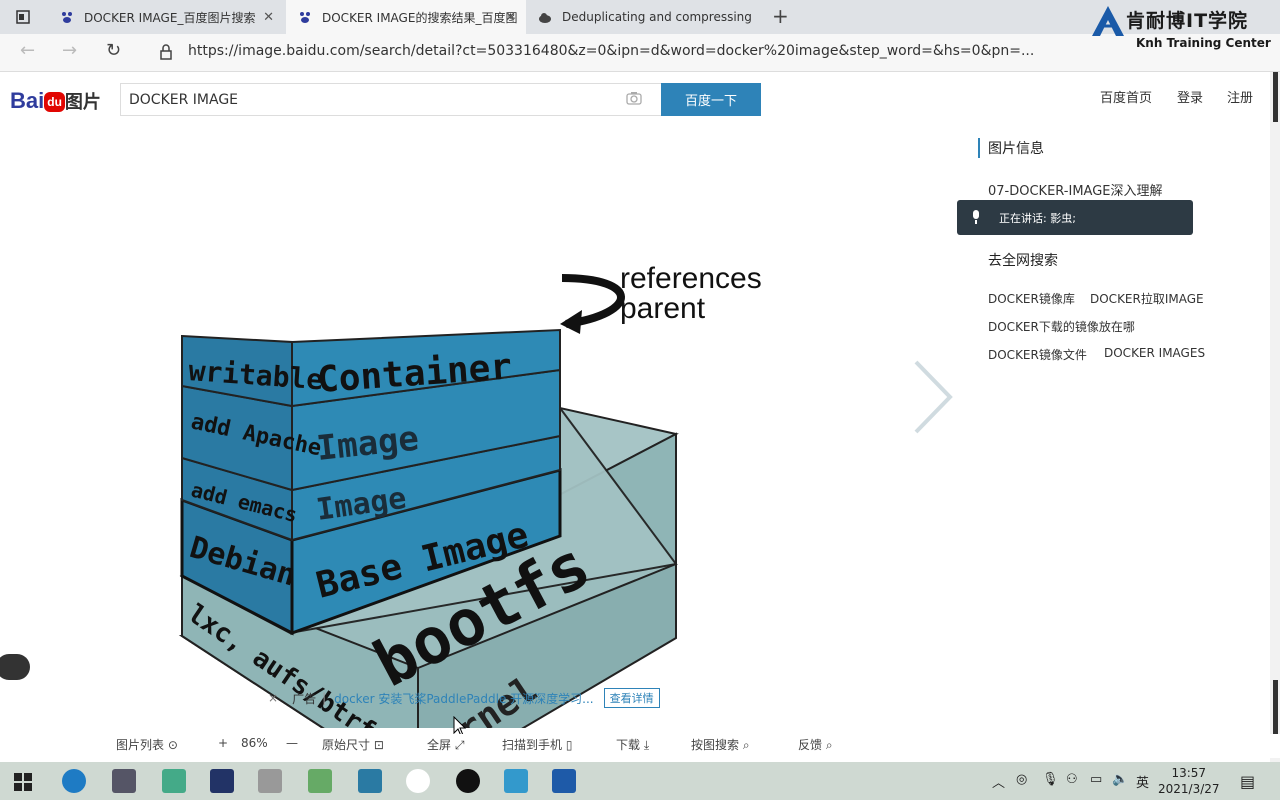  What do you see at coordinates (780, 16) in the screenshot?
I see `new-tab-button: +` at bounding box center [780, 16].